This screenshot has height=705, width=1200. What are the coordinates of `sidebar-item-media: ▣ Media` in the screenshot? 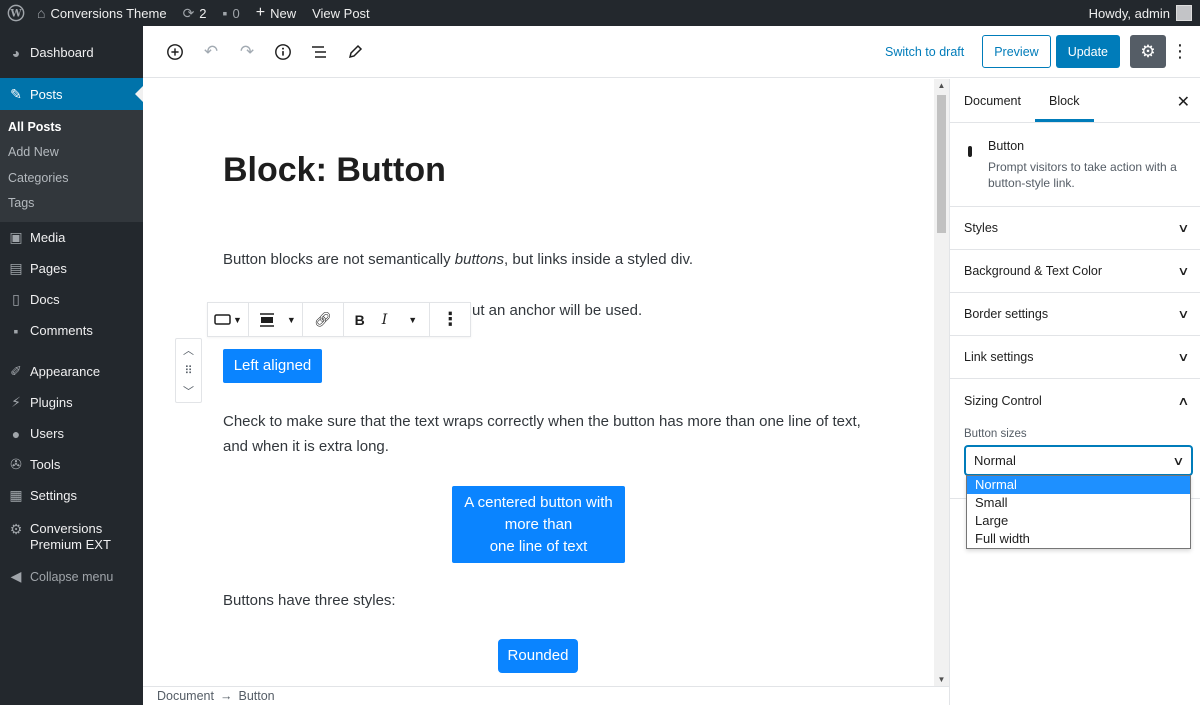 It's located at (71, 237).